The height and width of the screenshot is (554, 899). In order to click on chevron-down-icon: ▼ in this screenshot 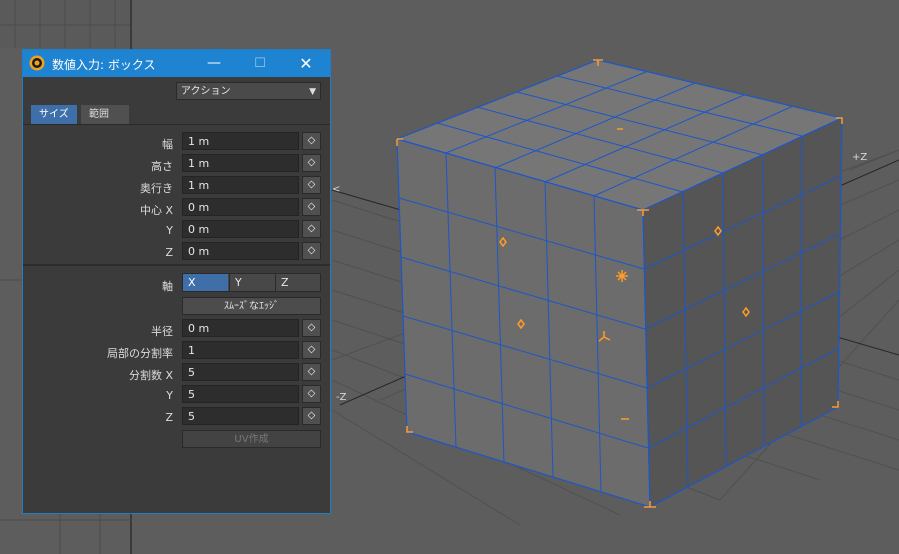, I will do `click(312, 92)`.